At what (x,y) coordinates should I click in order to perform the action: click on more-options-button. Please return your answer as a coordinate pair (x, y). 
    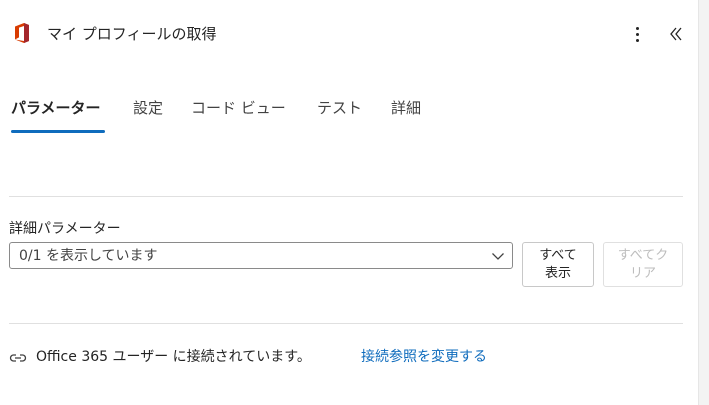
    Looking at the image, I should click on (637, 34).